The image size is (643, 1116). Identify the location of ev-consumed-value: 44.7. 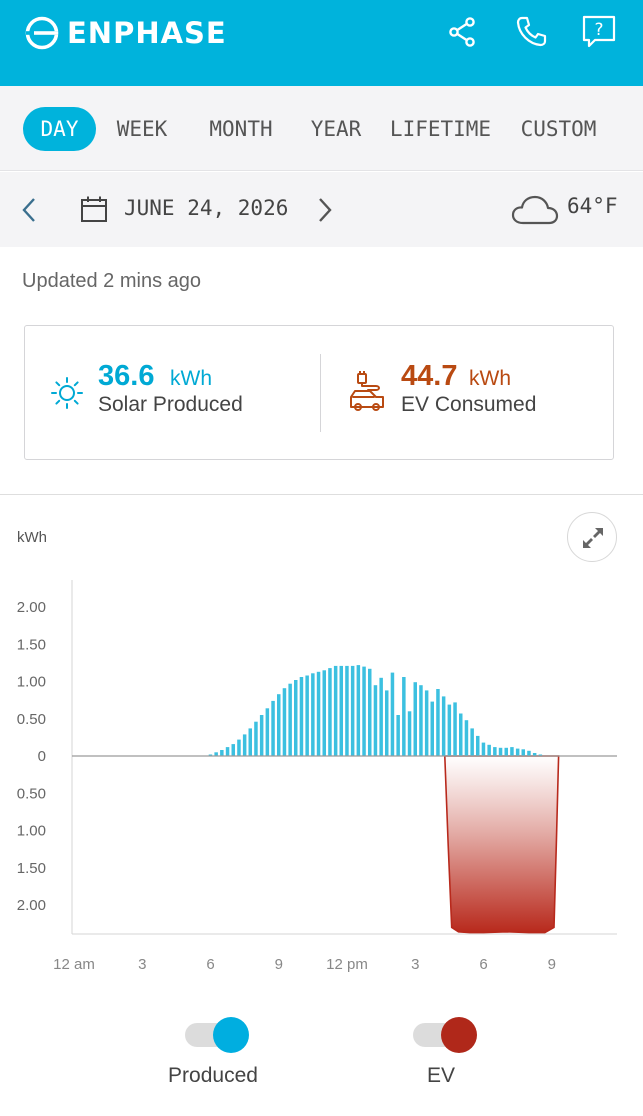
(429, 376).